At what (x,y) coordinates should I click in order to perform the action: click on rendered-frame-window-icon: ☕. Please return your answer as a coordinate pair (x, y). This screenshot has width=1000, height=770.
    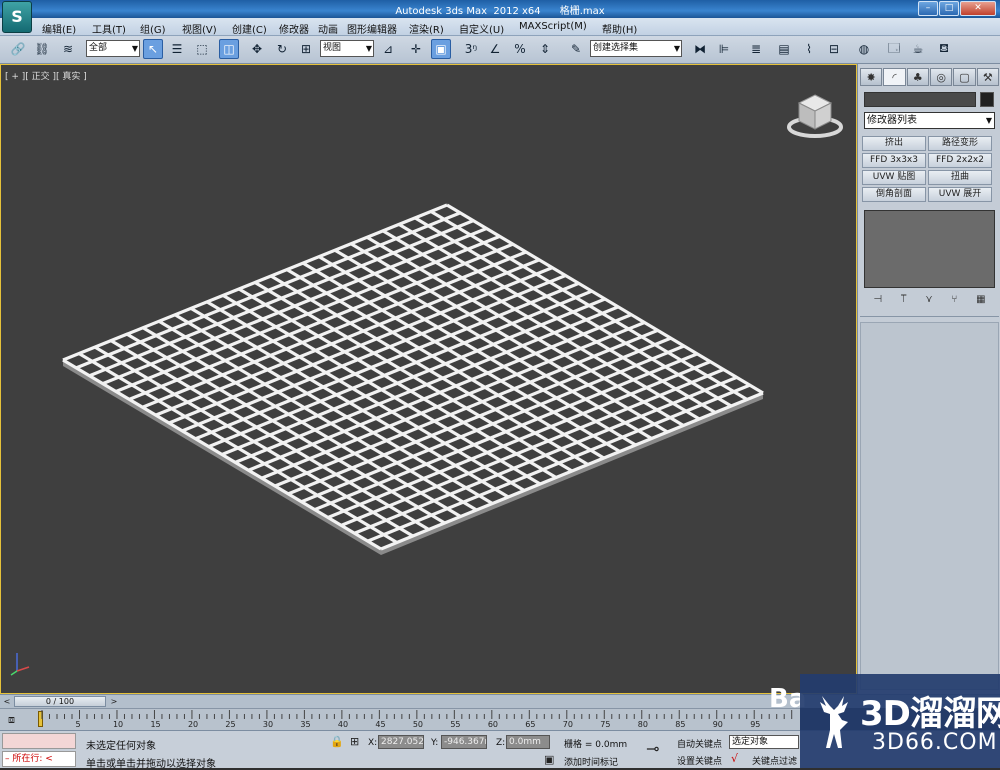
    Looking at the image, I should click on (918, 49).